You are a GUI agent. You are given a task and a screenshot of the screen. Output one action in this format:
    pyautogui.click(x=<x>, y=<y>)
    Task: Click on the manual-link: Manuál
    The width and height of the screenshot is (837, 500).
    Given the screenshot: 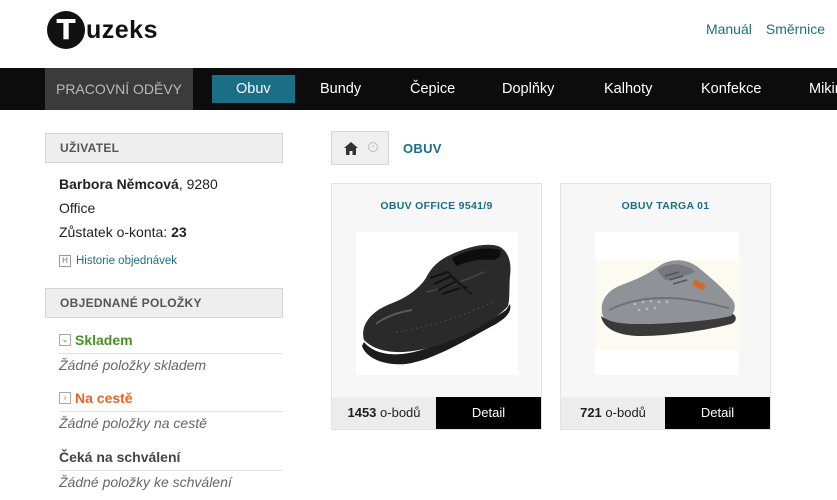 What is the action you would take?
    pyautogui.click(x=729, y=29)
    